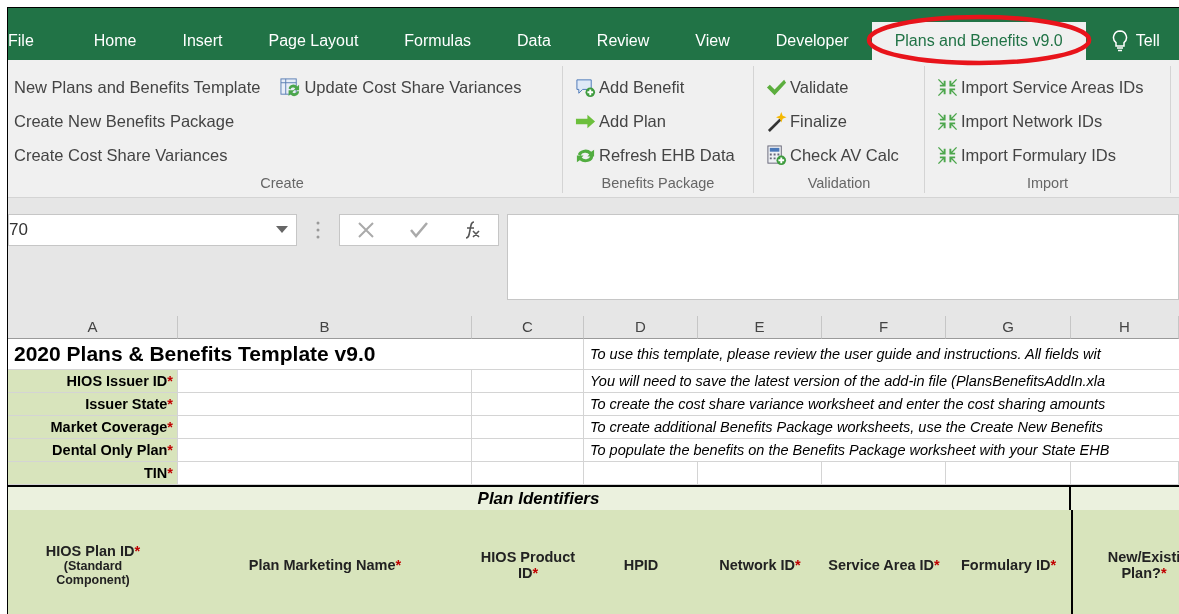 This screenshot has width=1179, height=614. I want to click on ribbon-tab: Review, so click(623, 41).